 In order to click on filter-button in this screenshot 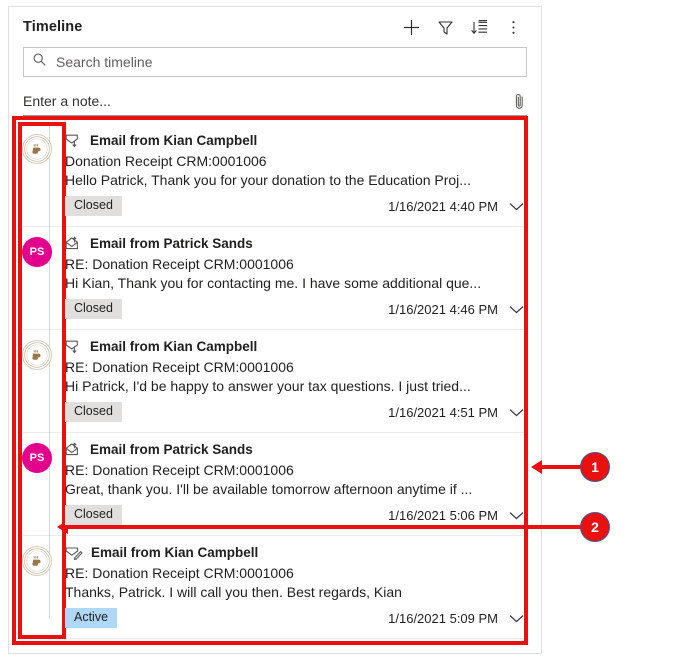, I will do `click(445, 27)`.